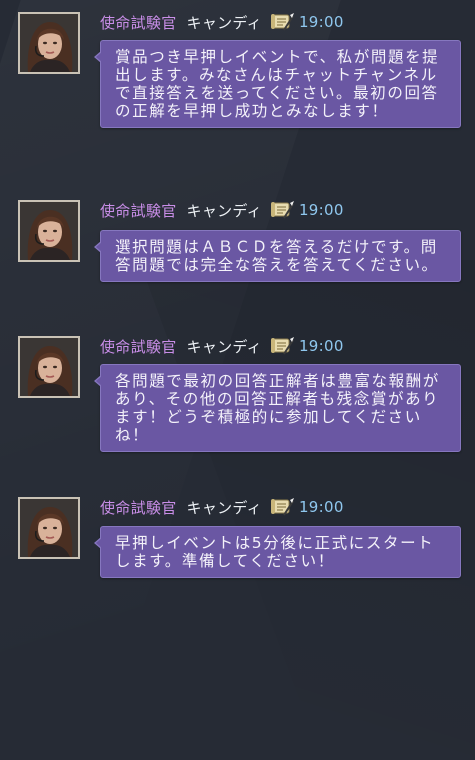  What do you see at coordinates (277, 256) in the screenshot?
I see `message-bubble: 選択問題はＡＢＣＤを答えるだけです。問答問題では完全な答えを答えてください。` at bounding box center [277, 256].